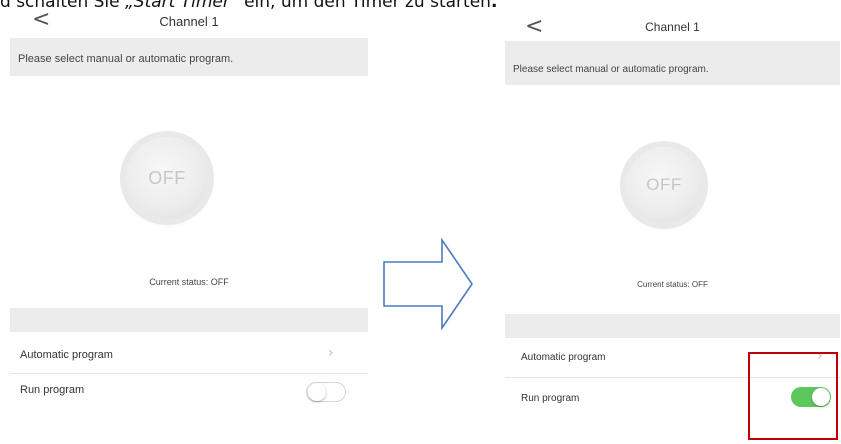  Describe the element at coordinates (494, 6) in the screenshot. I see `caption-end-mark: .` at that location.